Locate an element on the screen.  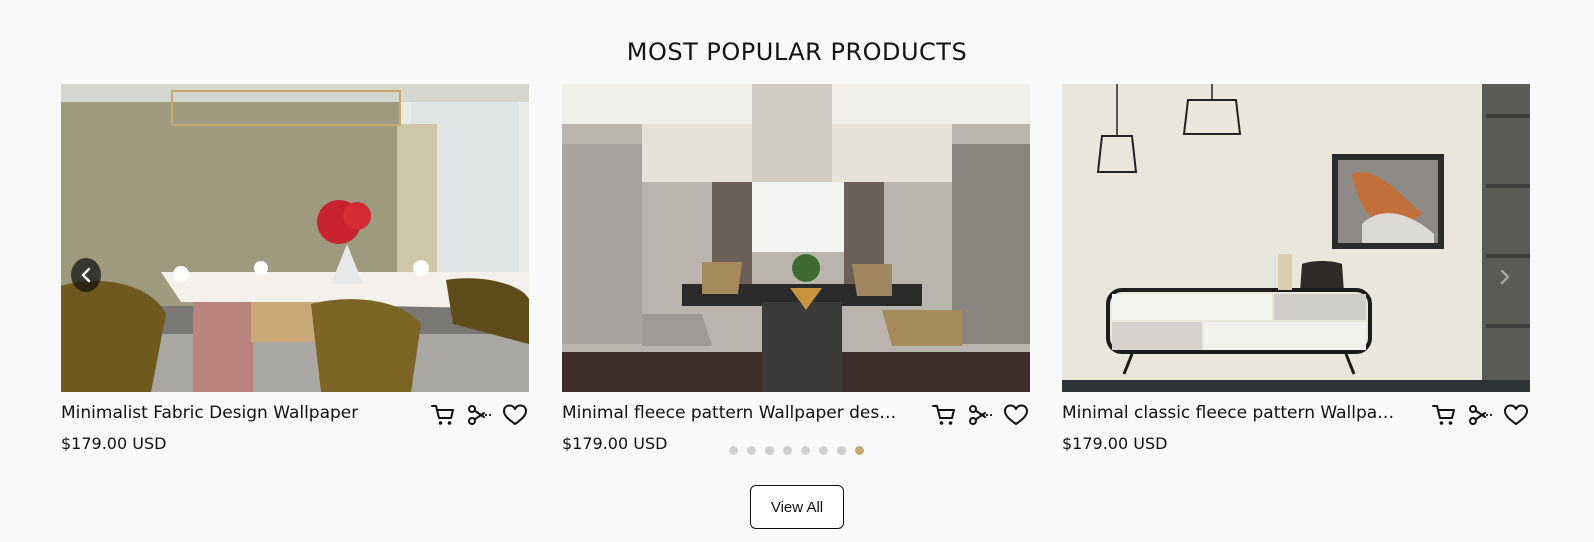
view-all-button: View All is located at coordinates (797, 507).